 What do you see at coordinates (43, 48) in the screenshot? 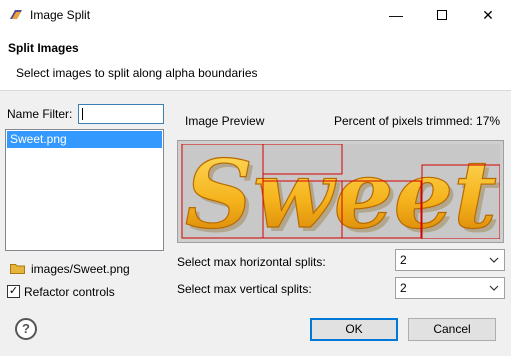
I see `header-title: Split Images` at bounding box center [43, 48].